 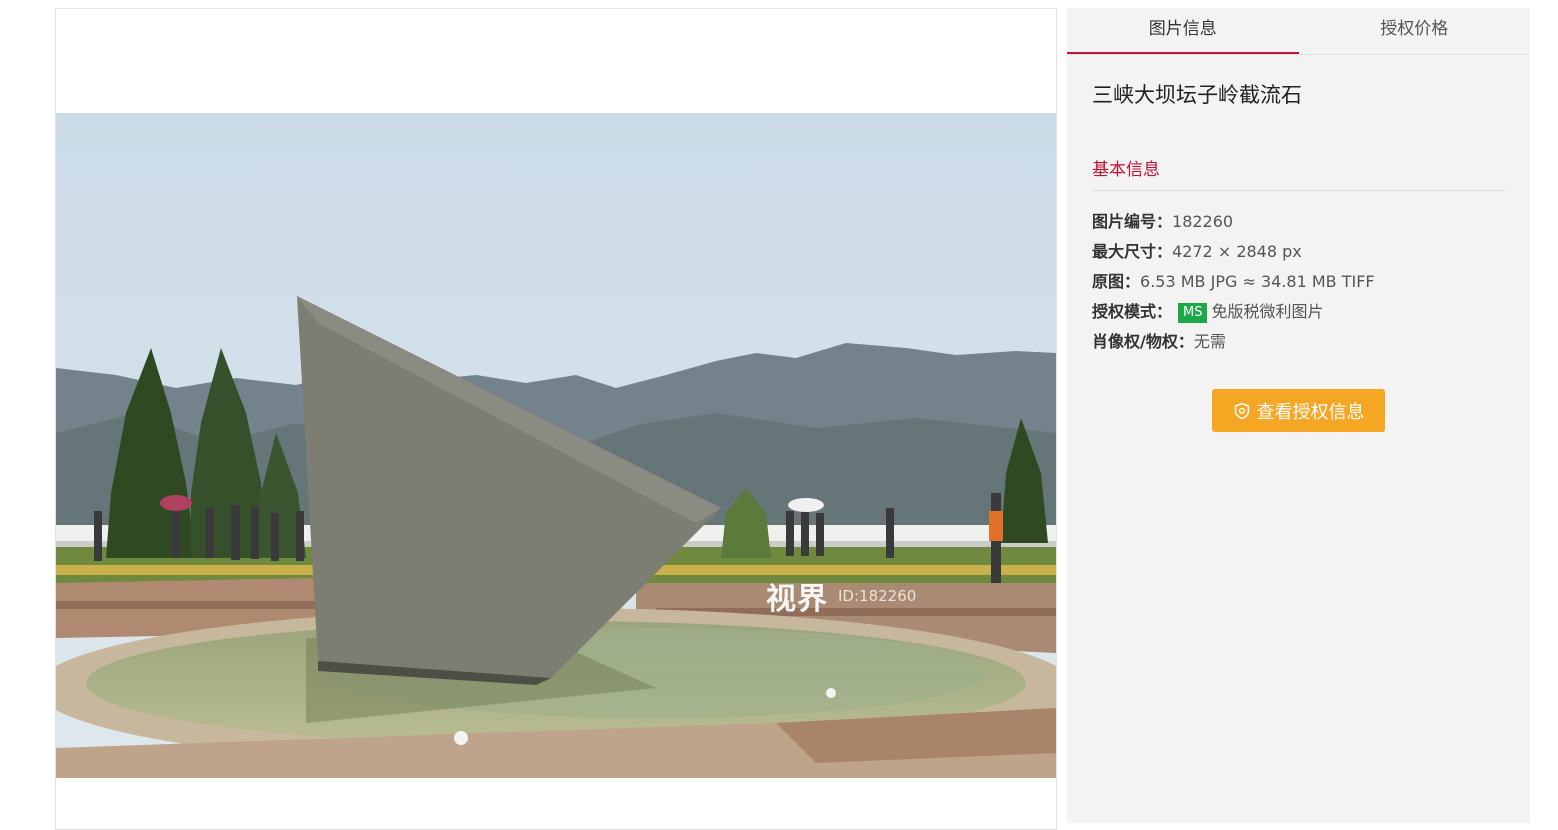 I want to click on license-mode-row: 授权模式： MS 免版税微利图片, so click(x=1311, y=312).